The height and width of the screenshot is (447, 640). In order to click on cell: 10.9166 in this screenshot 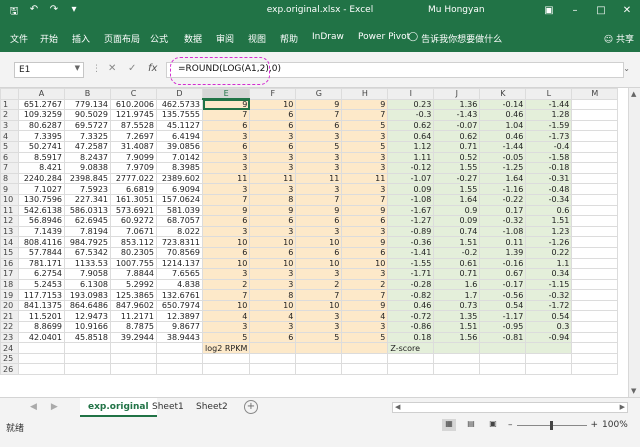, I will do `click(87, 327)`.